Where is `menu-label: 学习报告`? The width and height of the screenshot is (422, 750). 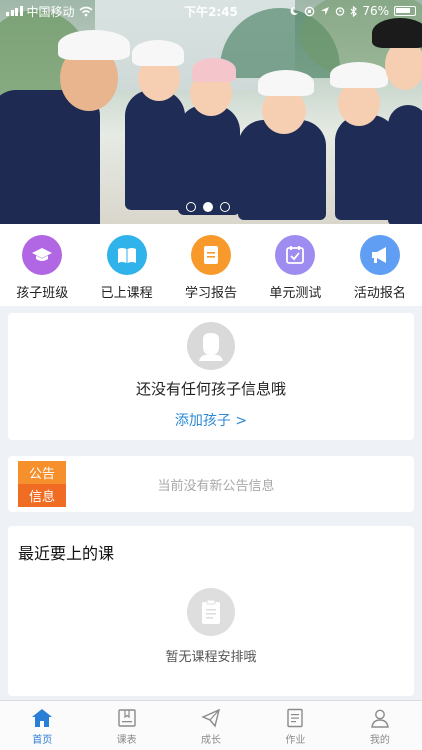 menu-label: 学习报告 is located at coordinates (211, 293).